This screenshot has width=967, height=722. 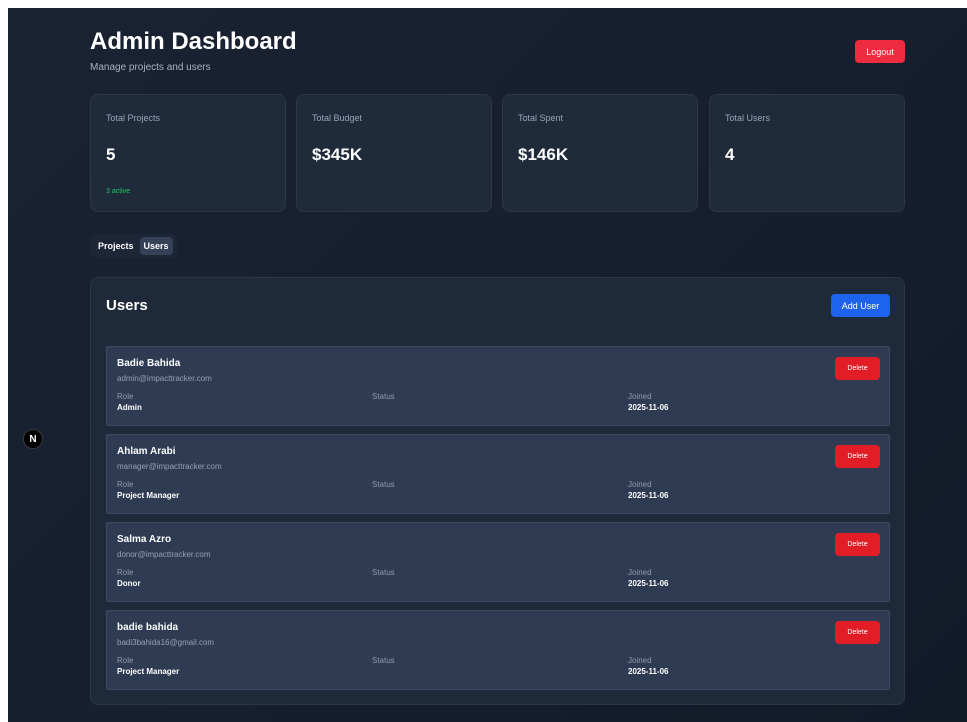 What do you see at coordinates (860, 305) in the screenshot?
I see `add-user-button: Add User` at bounding box center [860, 305].